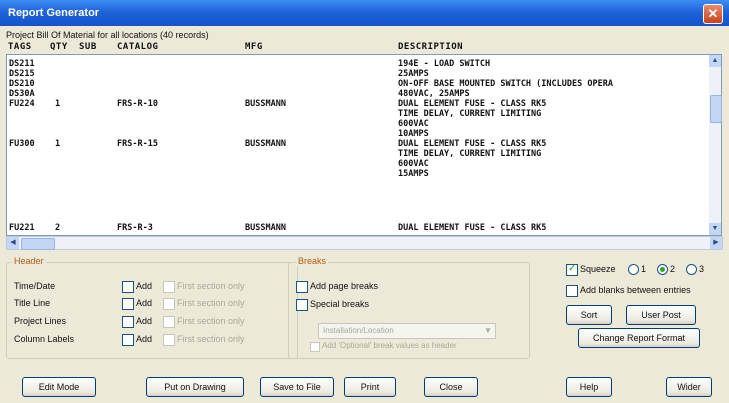  What do you see at coordinates (370, 387) in the screenshot?
I see `print-button: Print` at bounding box center [370, 387].